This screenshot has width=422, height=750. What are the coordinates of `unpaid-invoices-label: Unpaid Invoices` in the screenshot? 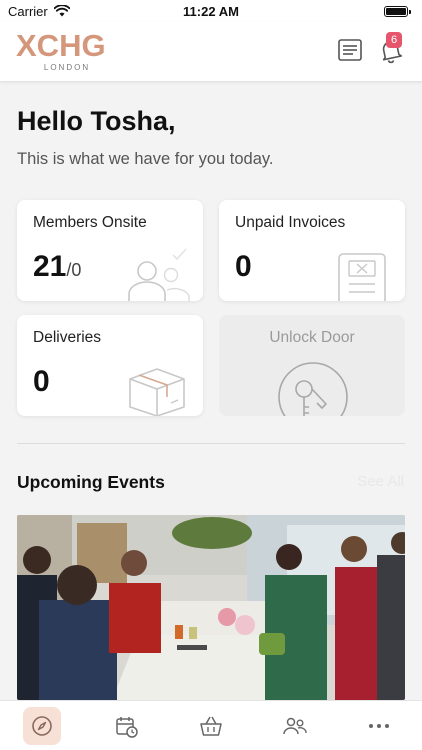 It's located at (290, 222).